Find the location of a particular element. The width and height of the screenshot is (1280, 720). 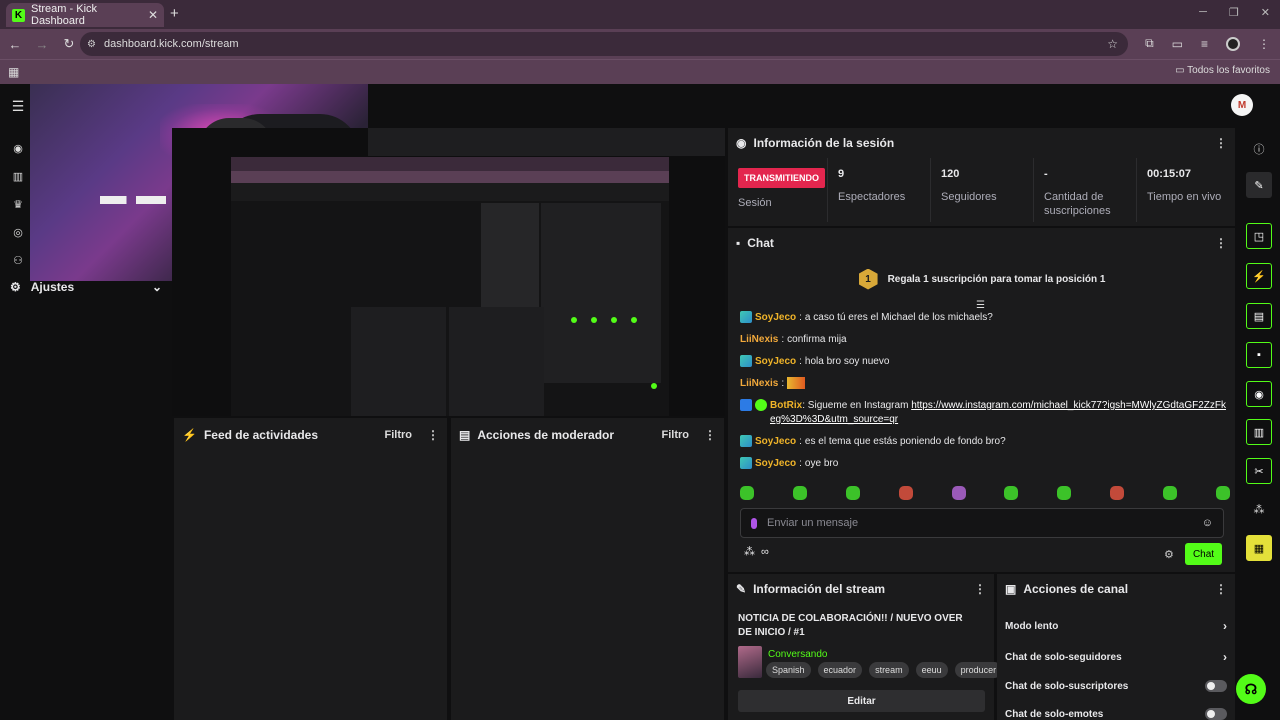

chat-settings-icon: ⚙ is located at coordinates (1169, 554).